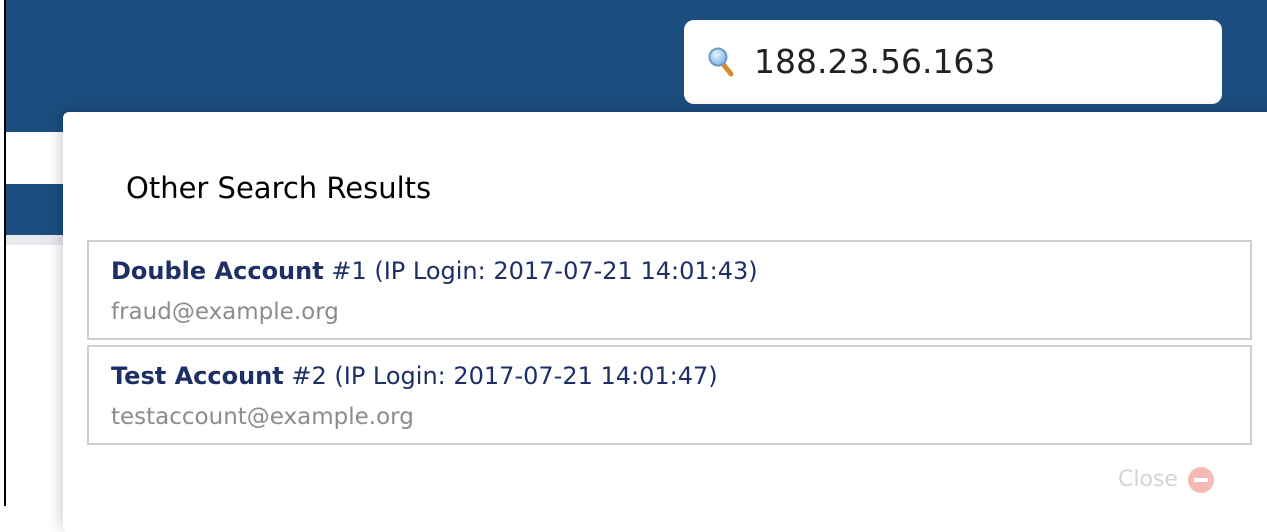  What do you see at coordinates (225, 312) in the screenshot?
I see `result-email: fraud@example.org` at bounding box center [225, 312].